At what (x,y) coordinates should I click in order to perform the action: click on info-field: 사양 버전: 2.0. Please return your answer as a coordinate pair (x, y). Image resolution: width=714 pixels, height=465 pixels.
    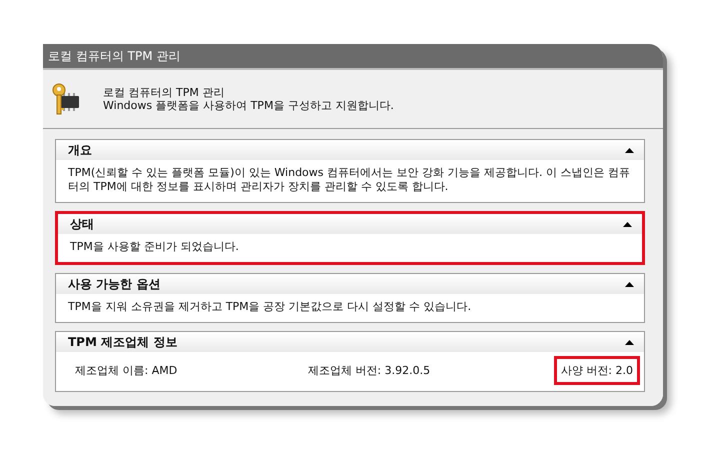
    Looking at the image, I should click on (597, 370).